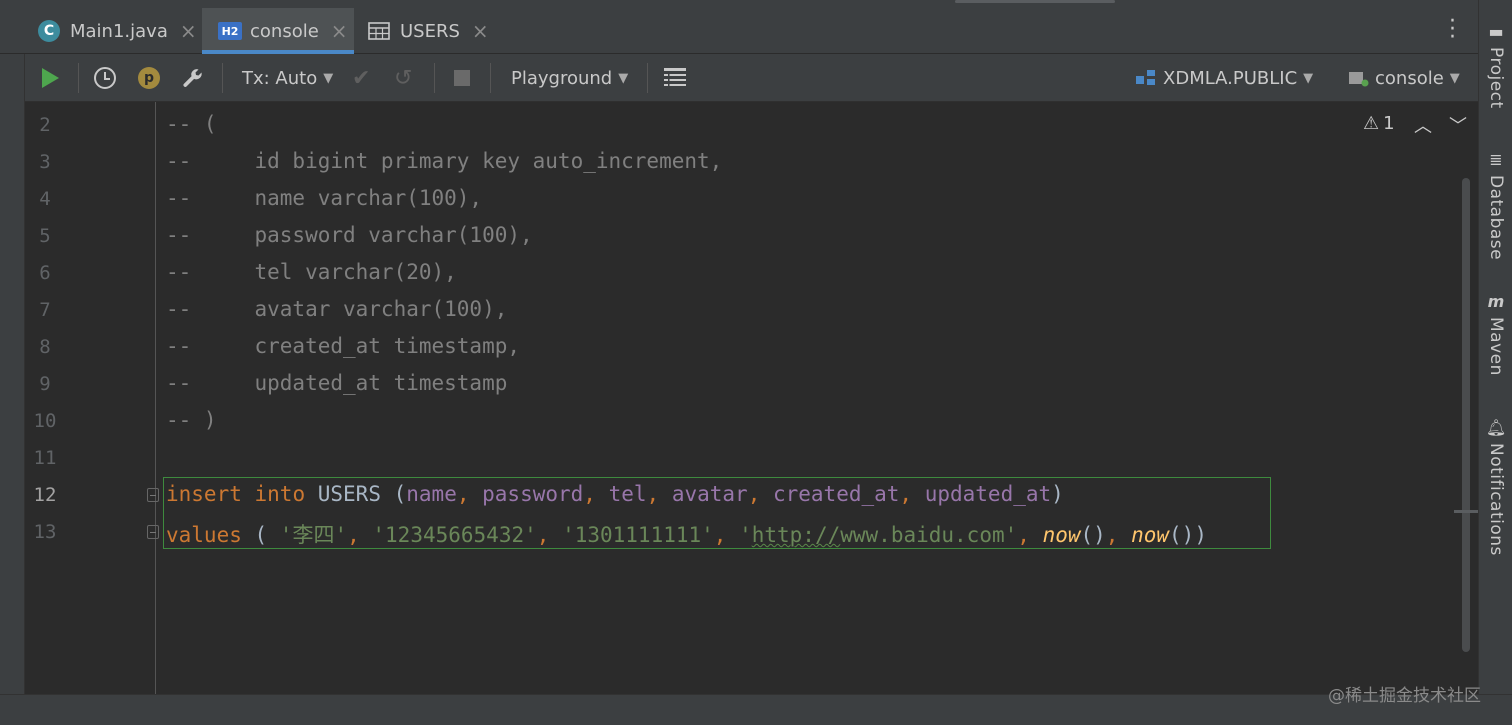 Image resolution: width=1512 pixels, height=725 pixels. I want to click on tab-console: H2 console ×, so click(278, 31).